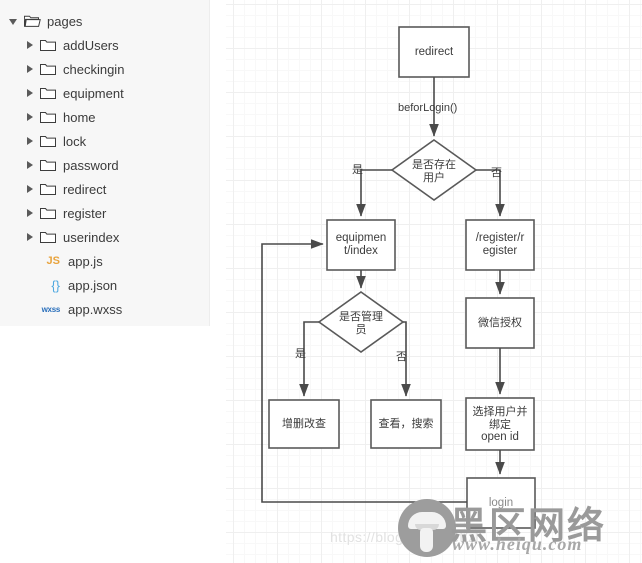 This screenshot has height=563, width=642. I want to click on tree-folder-equipment: equipment, so click(104, 93).